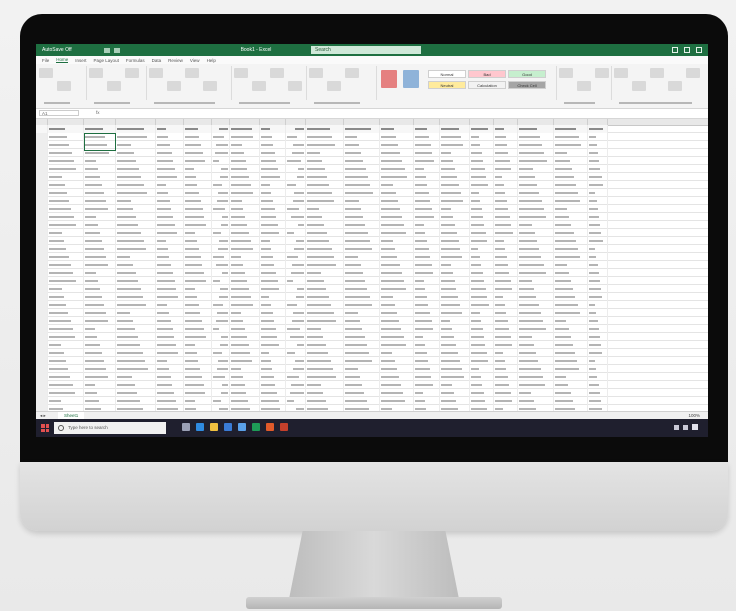 This screenshot has height=611, width=736. Describe the element at coordinates (214, 427) in the screenshot. I see `file-explorer-icon` at that location.